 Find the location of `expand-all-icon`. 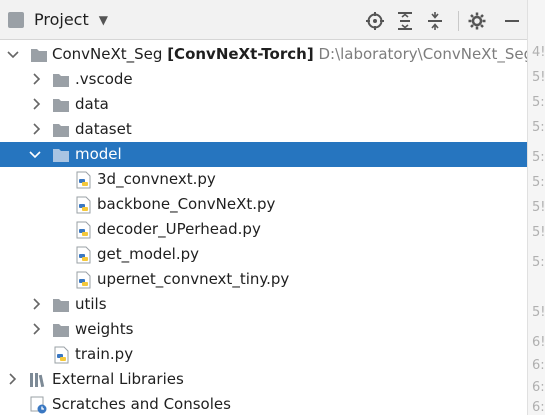

expand-all-icon is located at coordinates (405, 21).